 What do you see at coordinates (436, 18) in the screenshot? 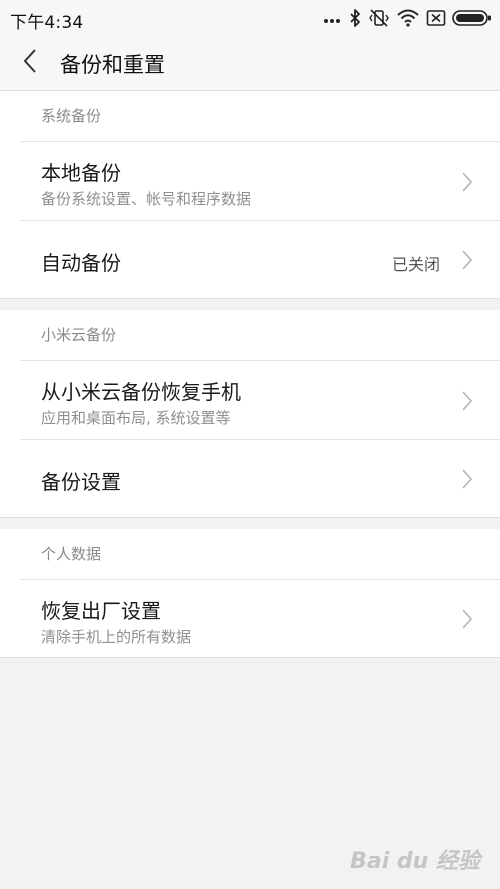
I see `no-sim-icon` at bounding box center [436, 18].